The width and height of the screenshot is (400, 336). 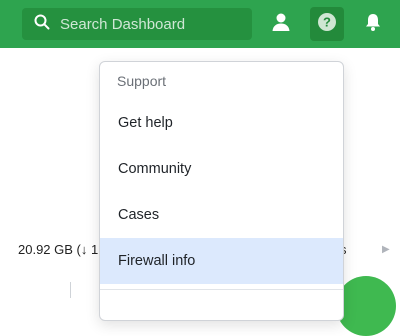 I want to click on chevron-right-icon: ▶, so click(x=386, y=249).